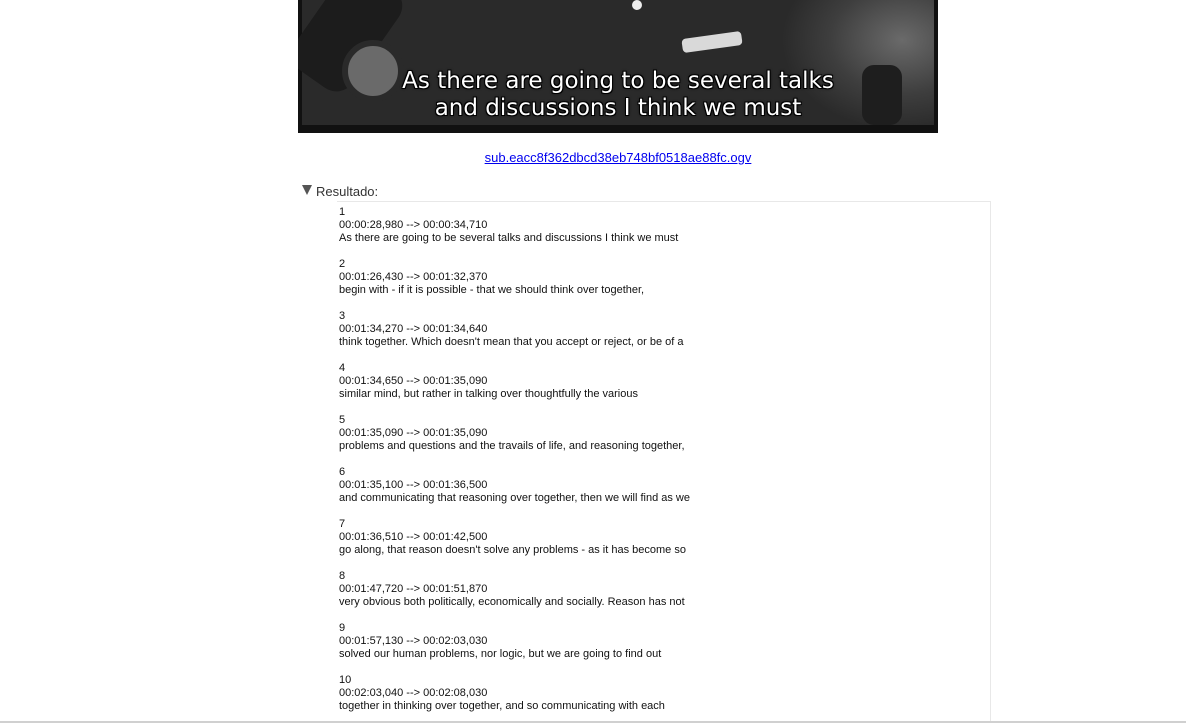 The image size is (1186, 723). What do you see at coordinates (345, 680) in the screenshot?
I see `cue-index: 10` at bounding box center [345, 680].